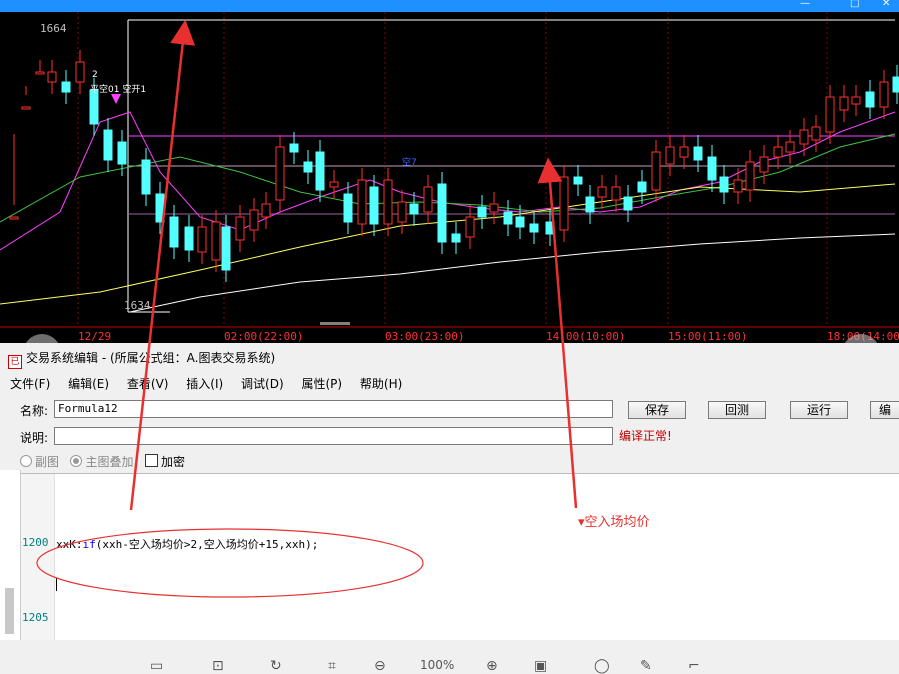  What do you see at coordinates (187, 544) in the screenshot?
I see `code-line: xxK:if(xxh-空入场均价>2,空入场均价+15,xxh);` at bounding box center [187, 544].